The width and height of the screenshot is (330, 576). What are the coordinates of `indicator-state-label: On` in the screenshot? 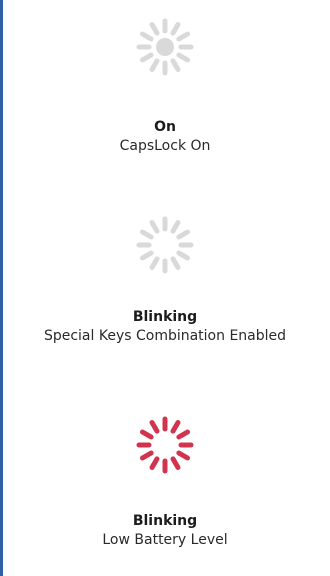 It's located at (165, 127).